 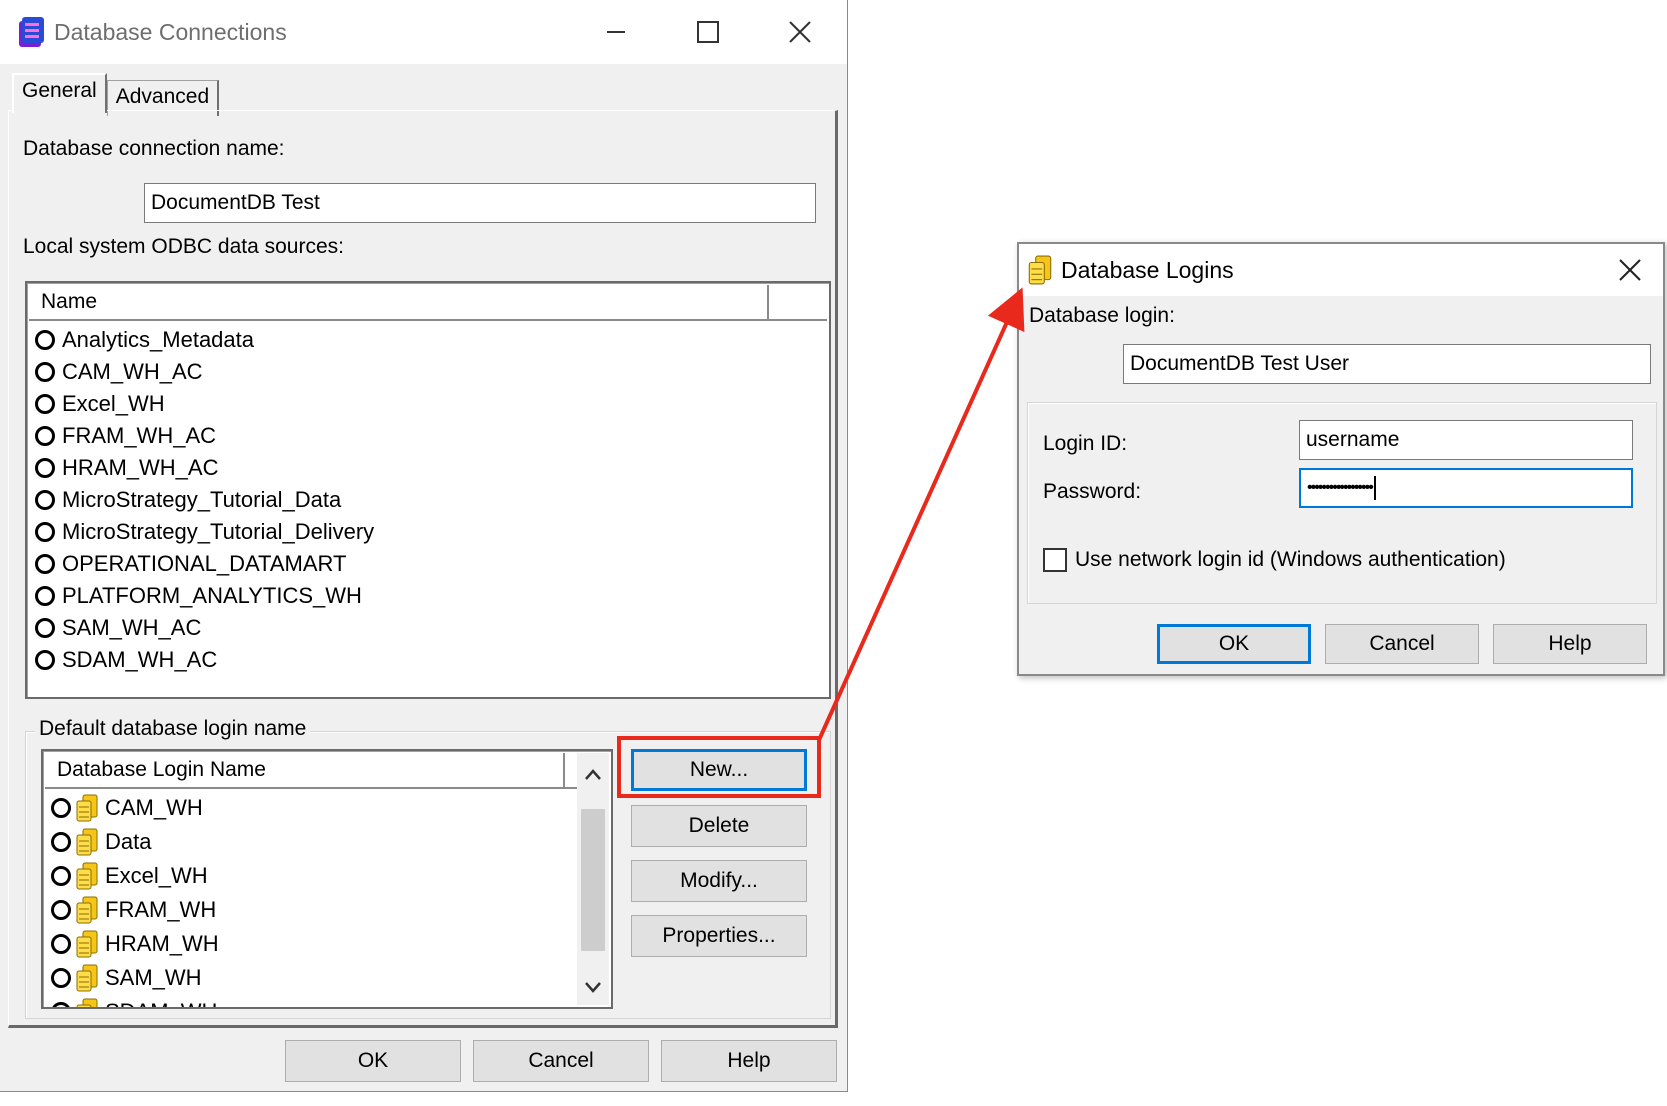 I want to click on list-item: SDAM_WH_AC, so click(x=126, y=660).